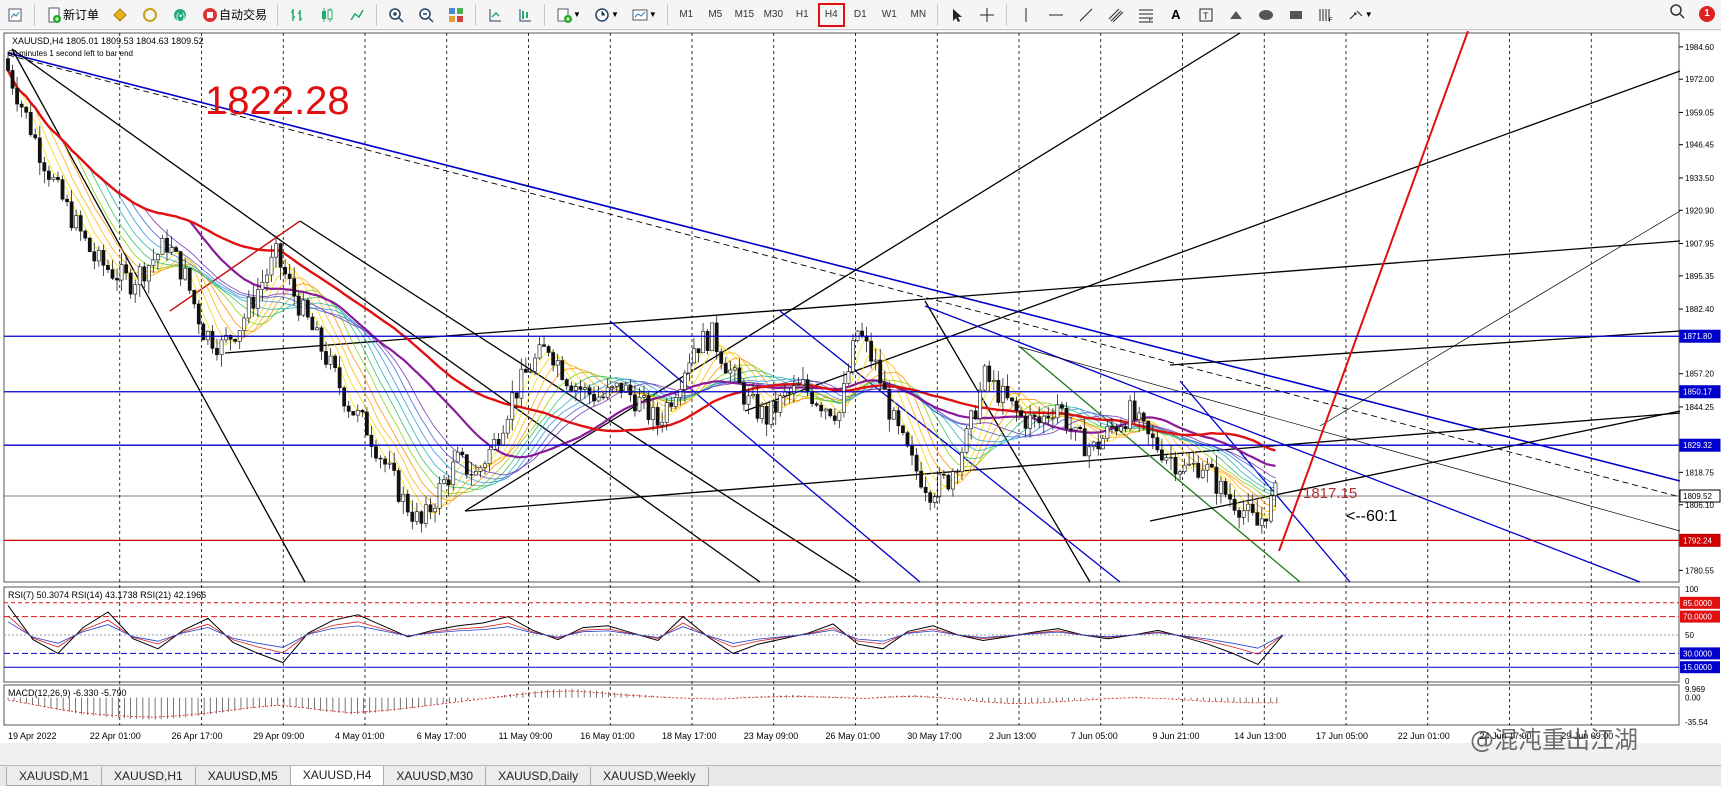  What do you see at coordinates (686, 15) in the screenshot?
I see `timeframe-m1: M1` at bounding box center [686, 15].